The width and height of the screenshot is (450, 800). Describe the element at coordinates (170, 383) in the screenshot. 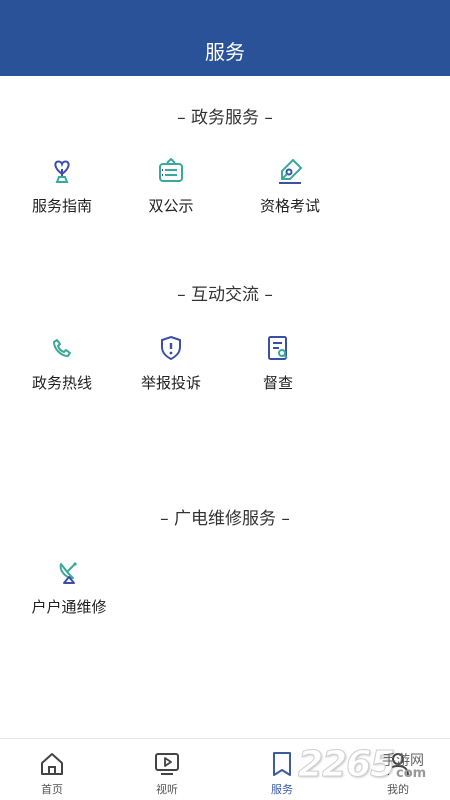

I see `report-complaint-label: 举报投诉` at that location.